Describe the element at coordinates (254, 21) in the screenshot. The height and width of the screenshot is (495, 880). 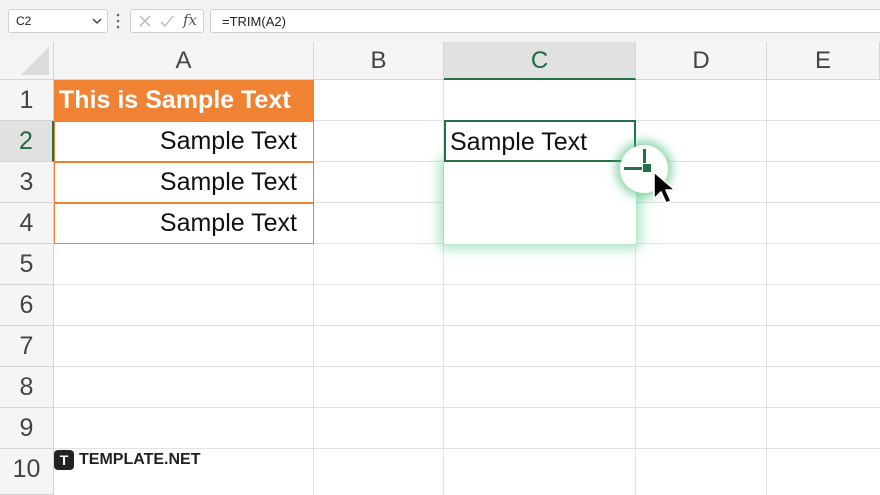
I see `formula-text: =TRIM(A2)` at that location.